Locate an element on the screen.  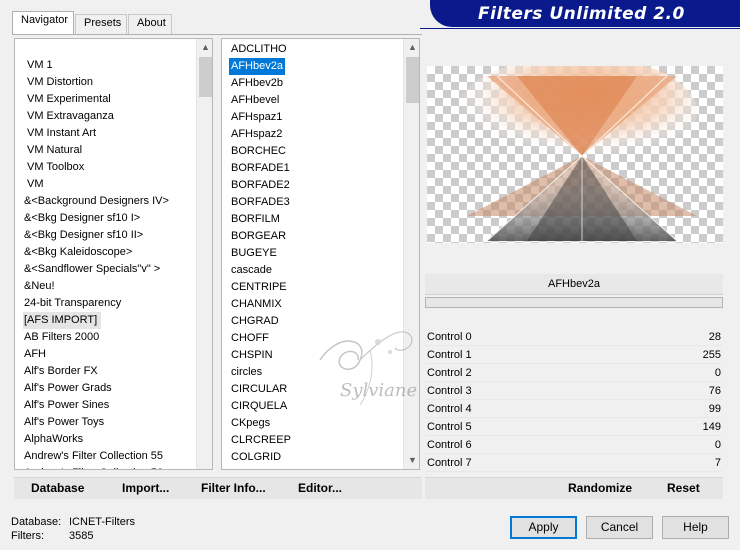
app-title: Filters Unlimited 2.0 is located at coordinates (581, 14).